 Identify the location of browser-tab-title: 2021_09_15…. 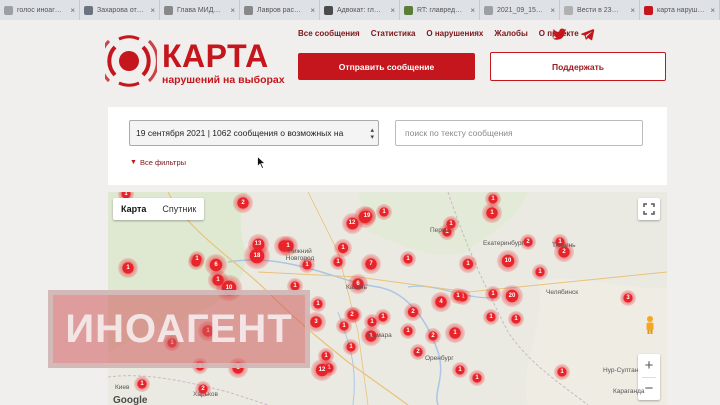
(520, 10).